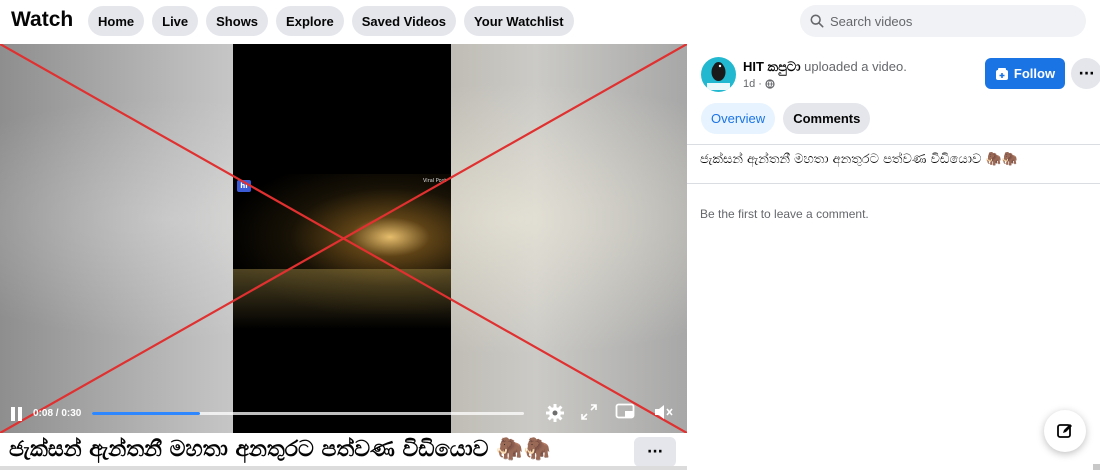  I want to click on seek-progress, so click(146, 413).